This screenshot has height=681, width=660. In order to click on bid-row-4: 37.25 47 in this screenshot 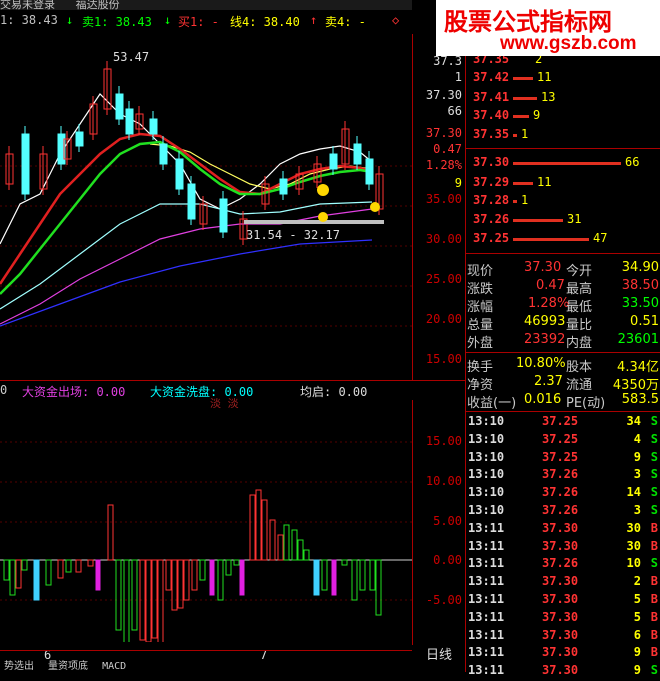, I will do `click(565, 239)`.